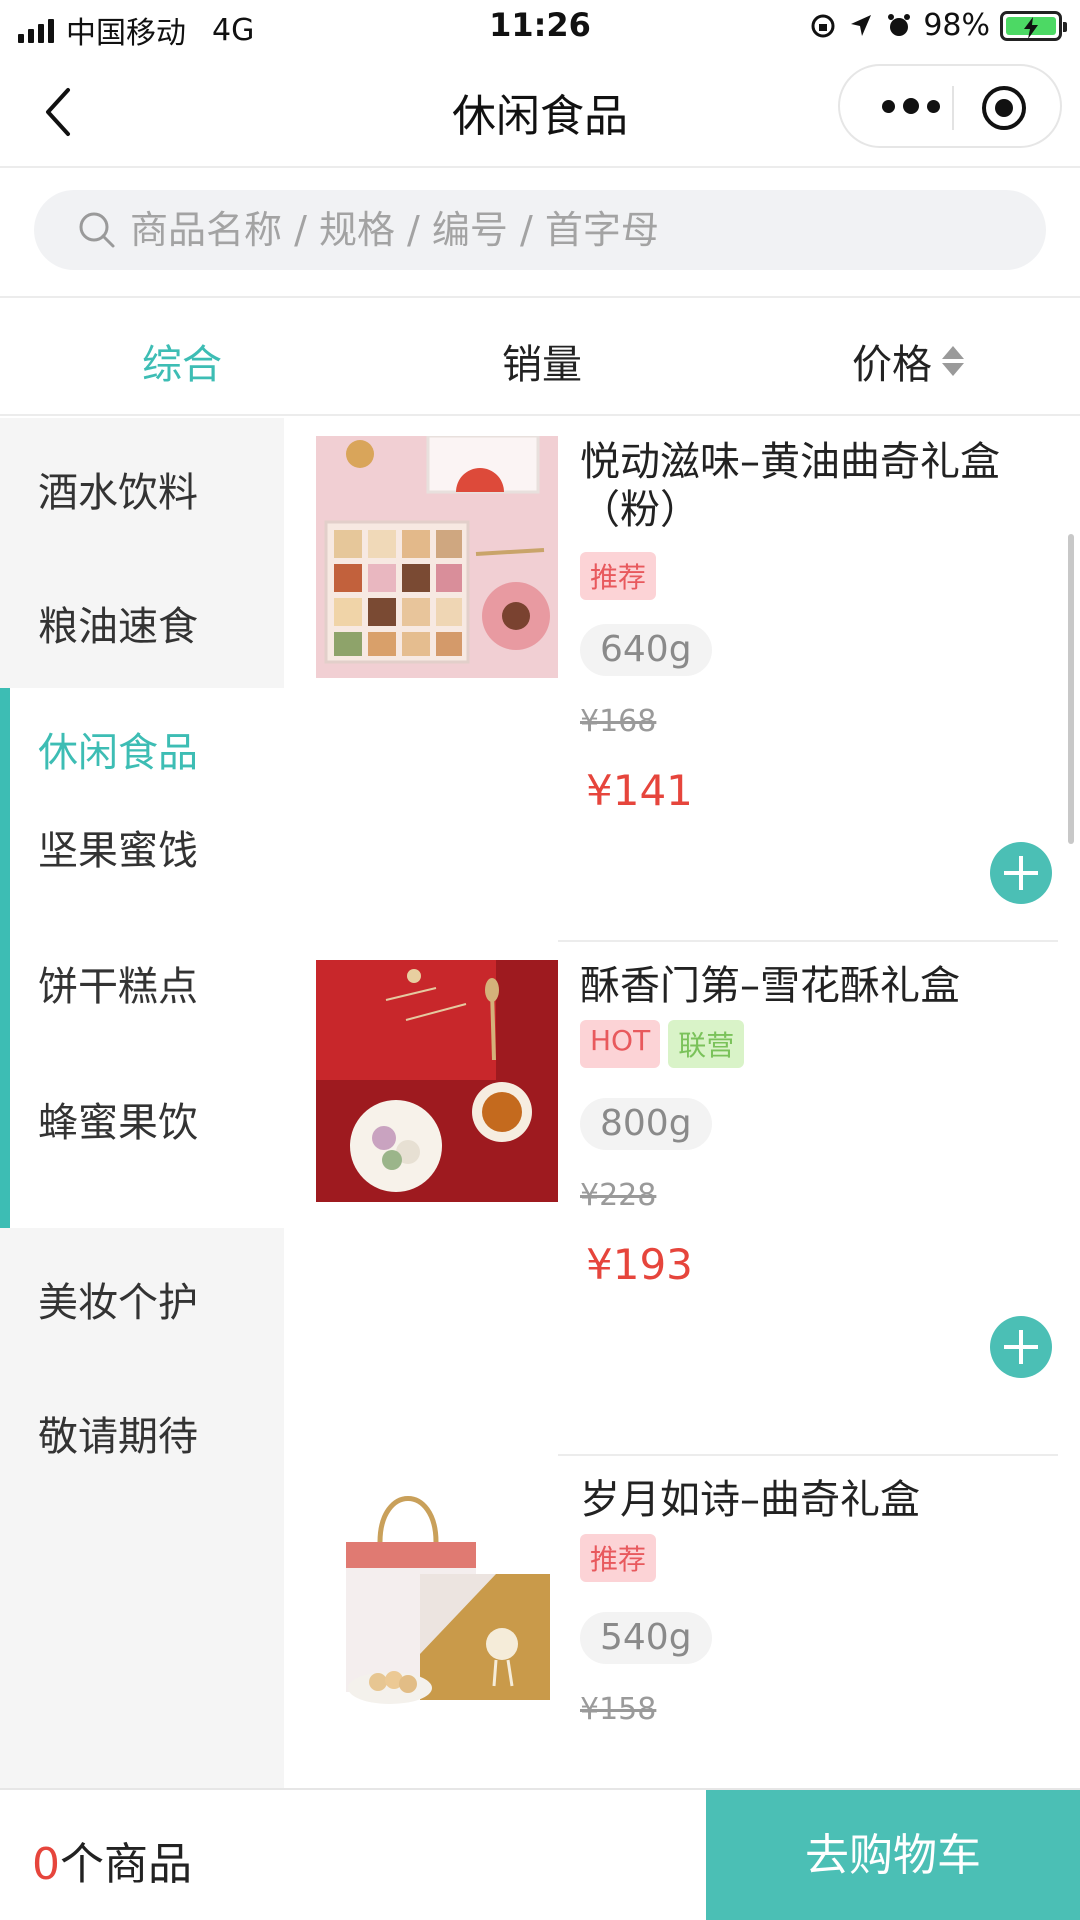  I want to click on scrollbar, so click(1071, 689).